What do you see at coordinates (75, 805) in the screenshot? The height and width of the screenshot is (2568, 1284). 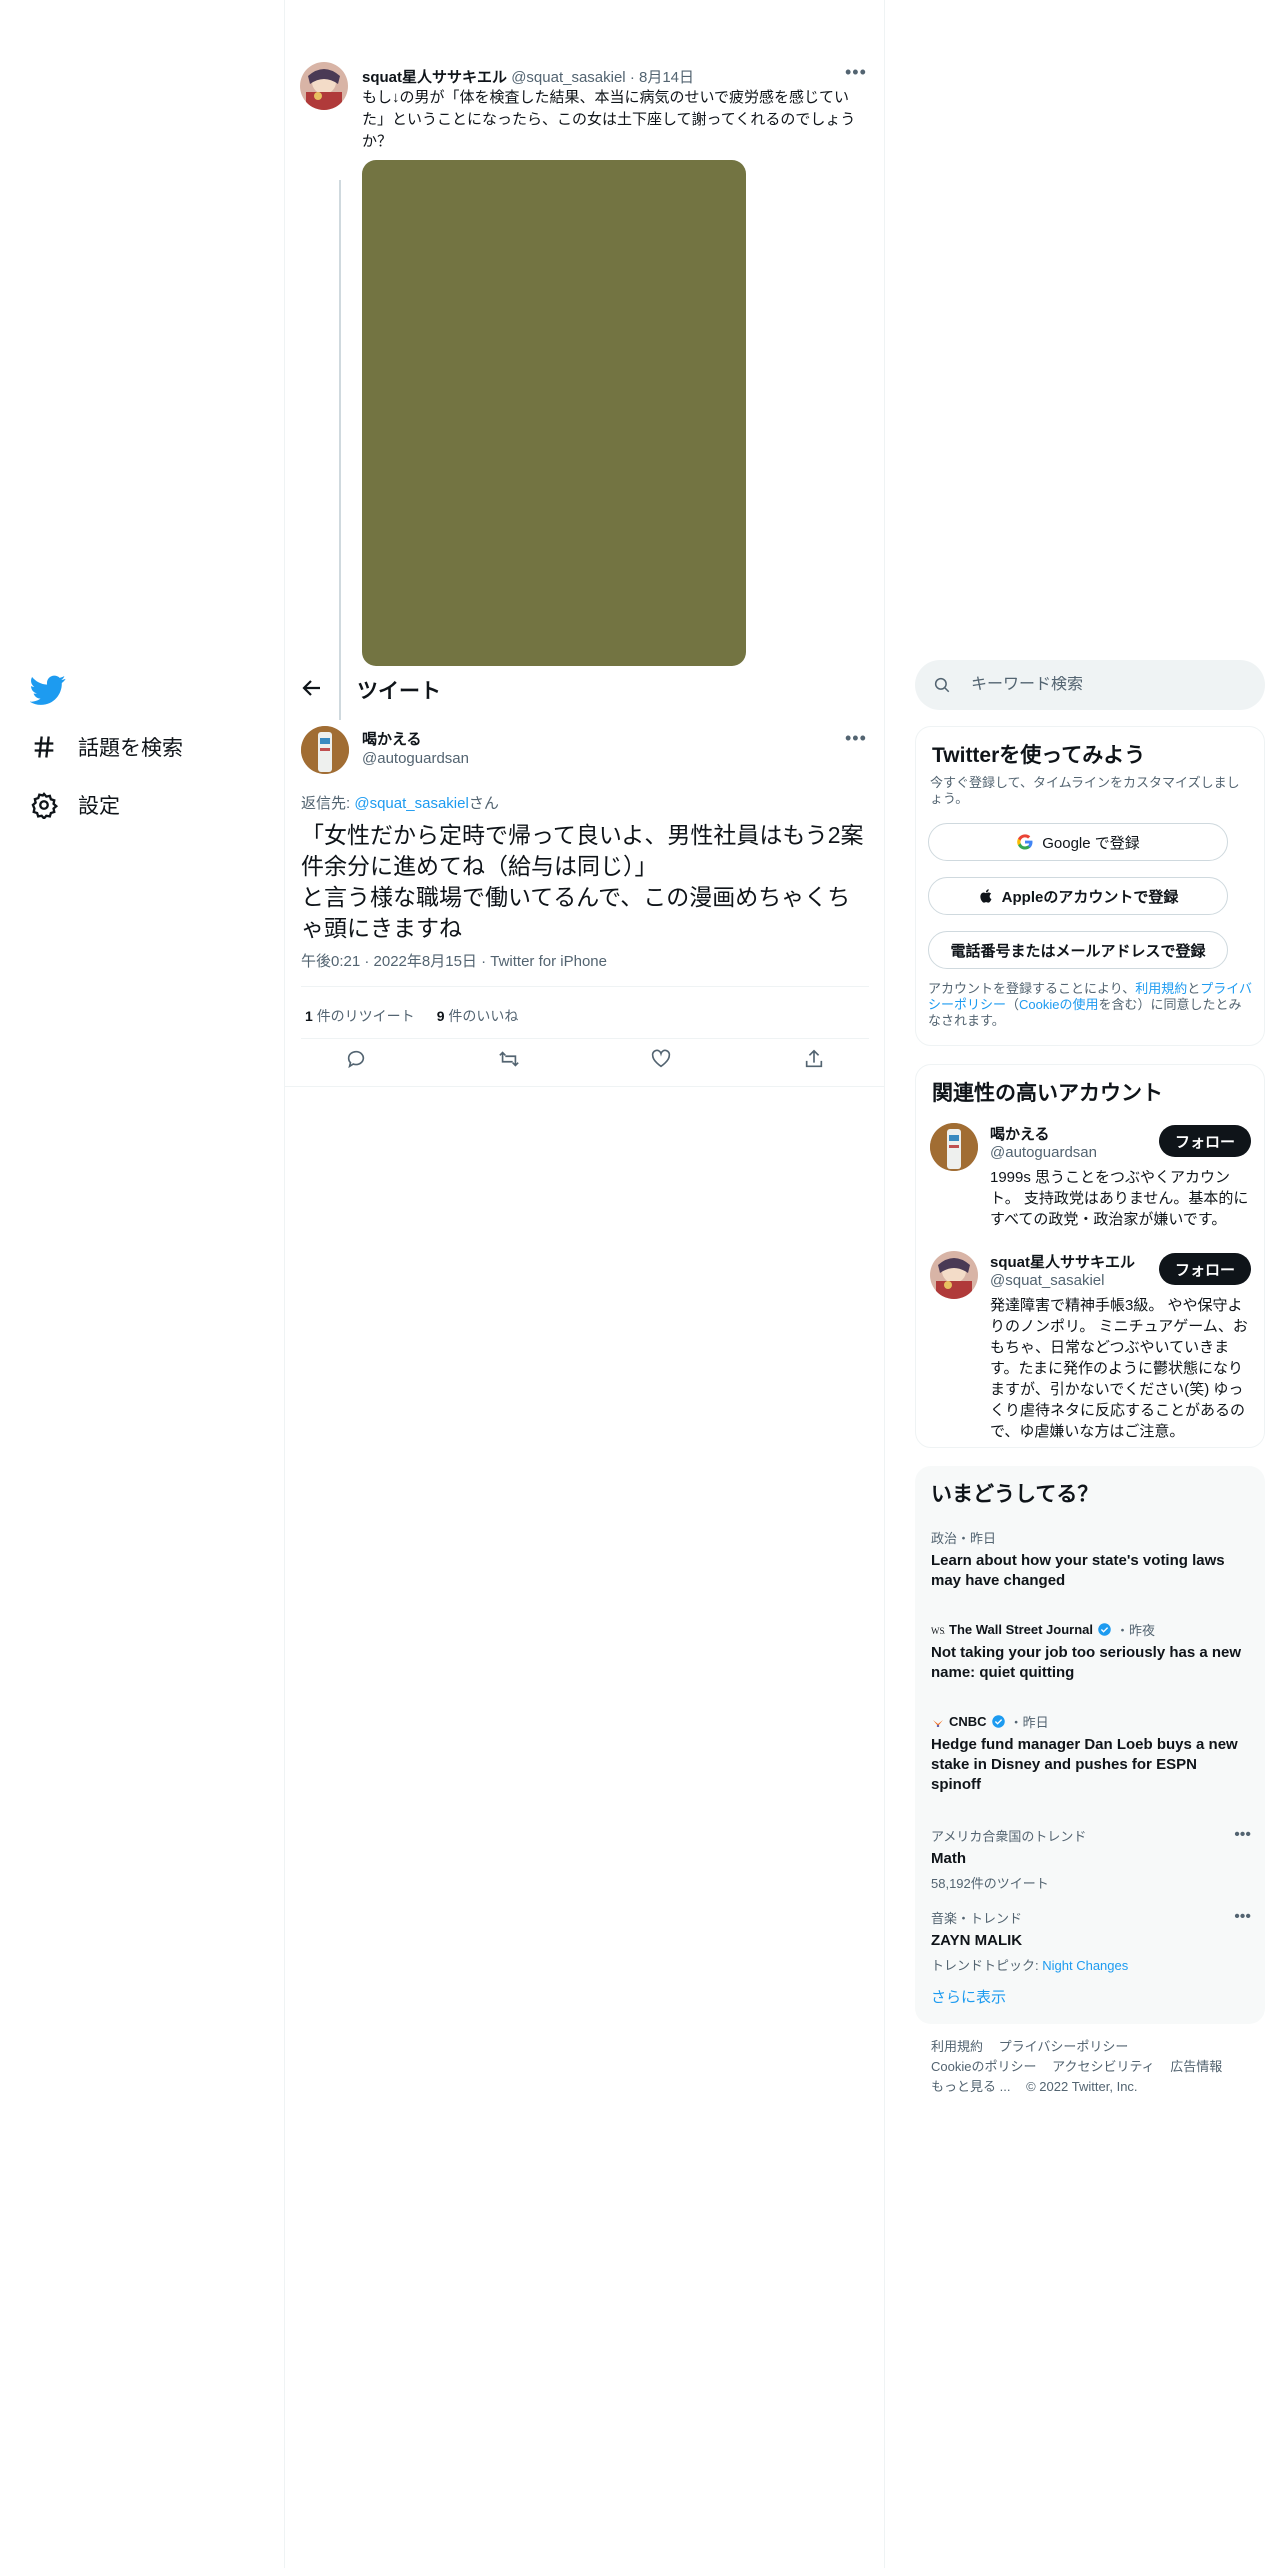 I see `nav-settings: 設定` at bounding box center [75, 805].